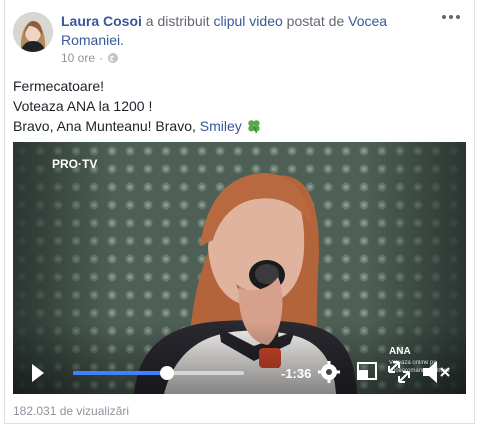  I want to click on post-text-line-2: Voteaza ANA la 1200 !, so click(83, 106).